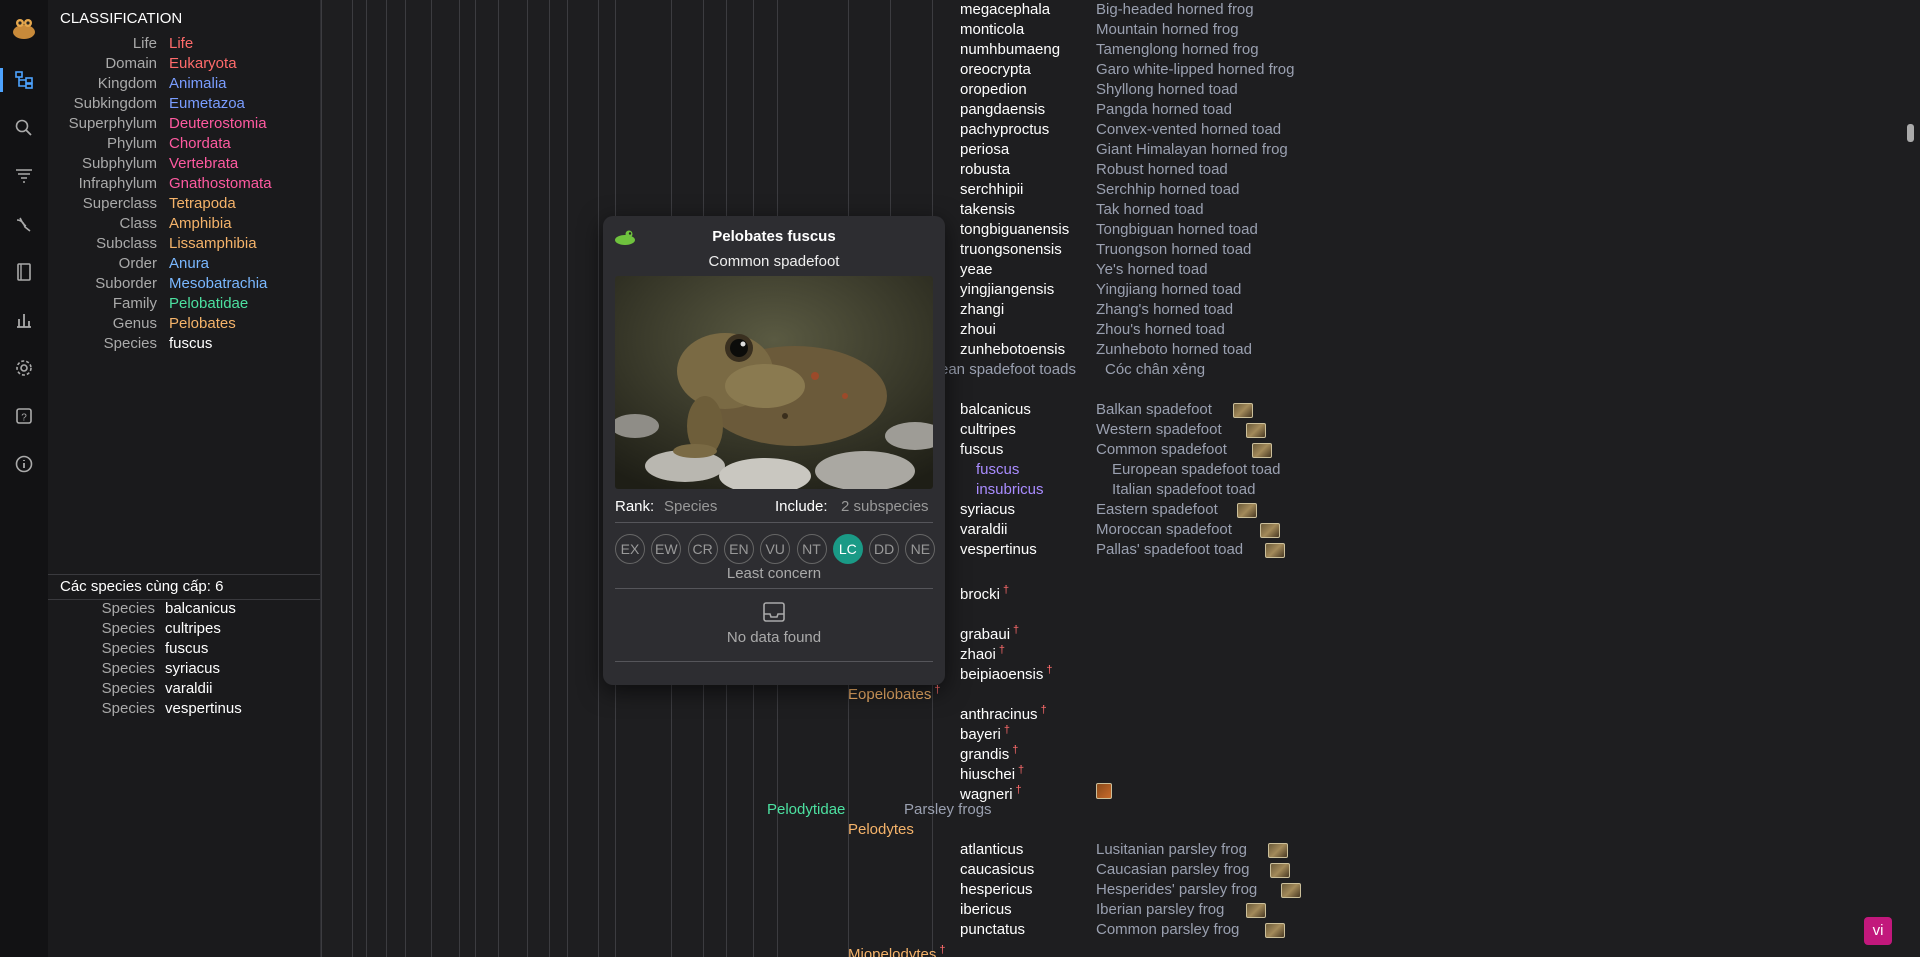 The height and width of the screenshot is (957, 1920). What do you see at coordinates (988, 430) in the screenshot?
I see `species-name: cultripes` at bounding box center [988, 430].